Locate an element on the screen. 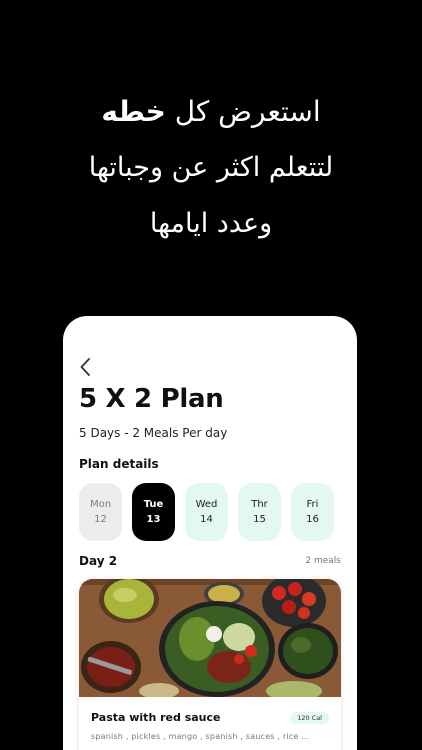 This screenshot has height=750, width=422. plan-title: 5 X 2 Plan is located at coordinates (151, 399).